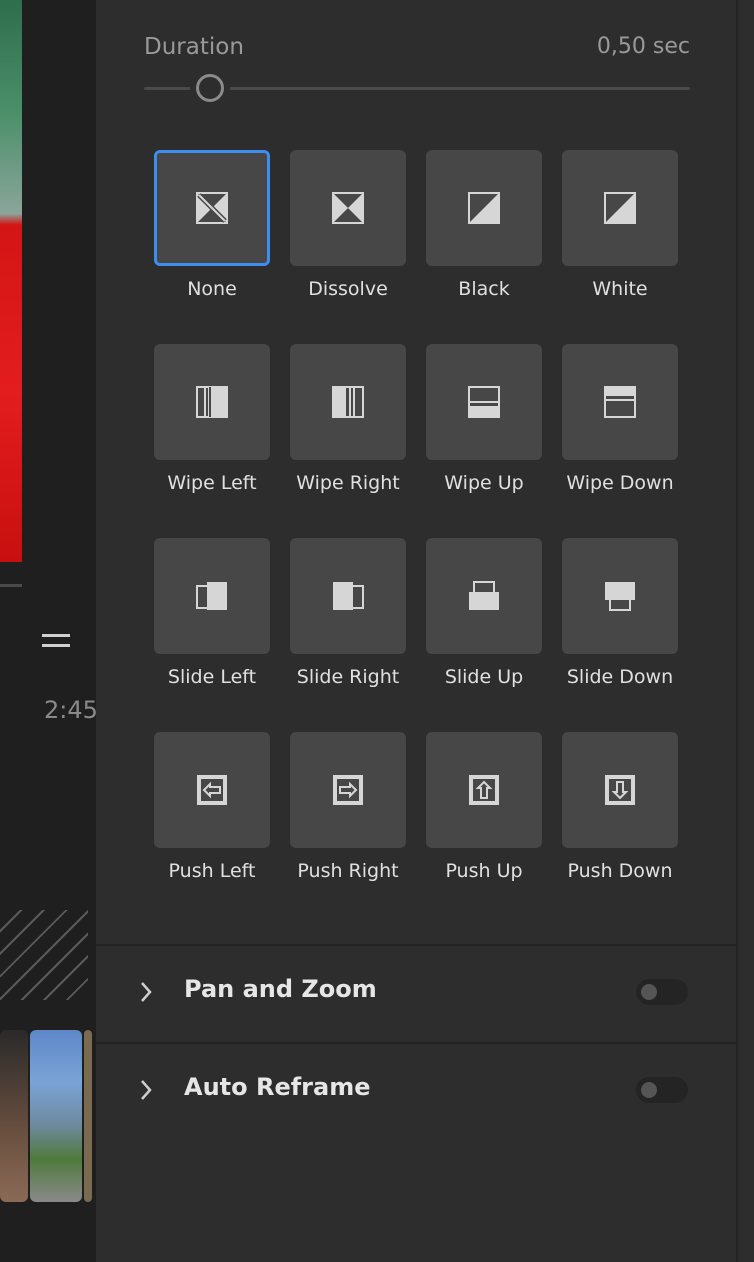 The image size is (754, 1262). Describe the element at coordinates (212, 871) in the screenshot. I see `transition-label: Push Left` at that location.